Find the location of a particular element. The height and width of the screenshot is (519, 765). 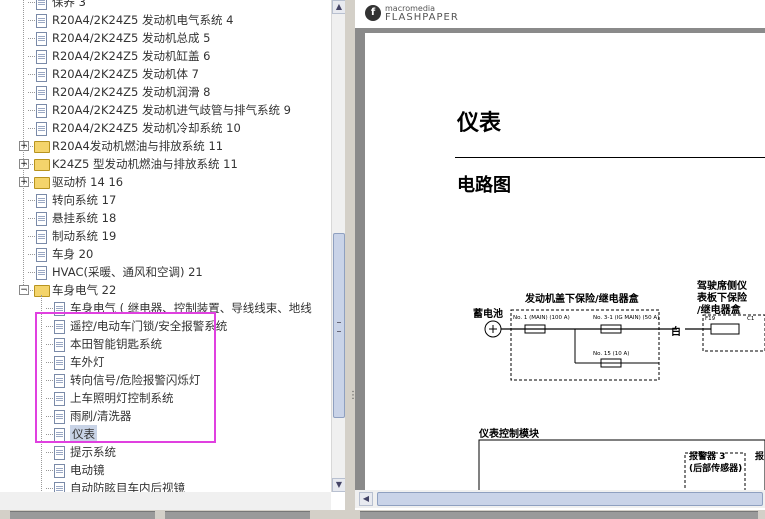

tree-item-label: R20A4/2K24Z5 发动机缸盖 6 is located at coordinates (131, 56).